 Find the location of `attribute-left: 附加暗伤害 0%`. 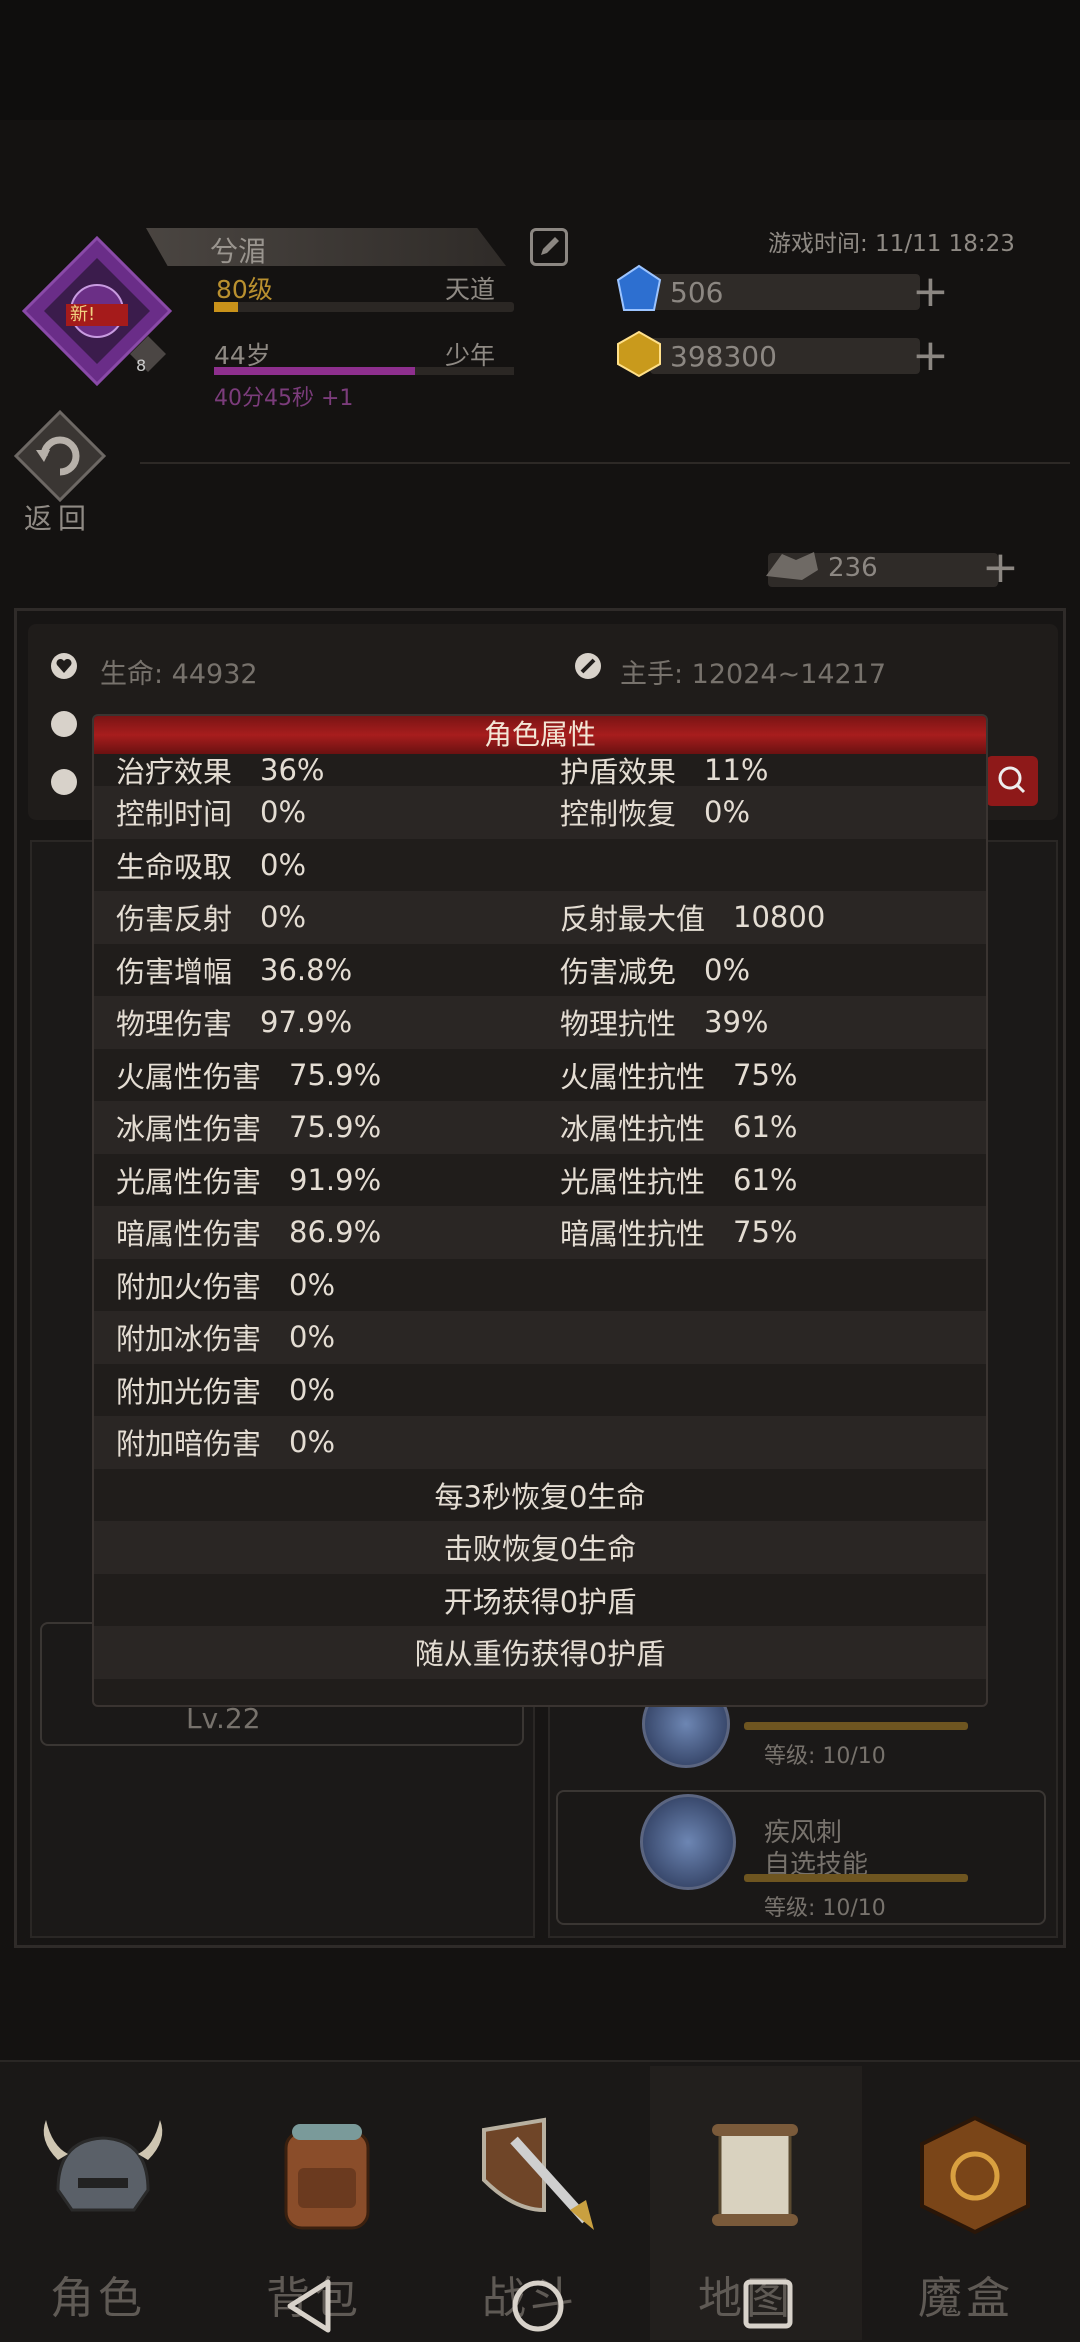

attribute-left: 附加暗伤害 0% is located at coordinates (225, 1442).